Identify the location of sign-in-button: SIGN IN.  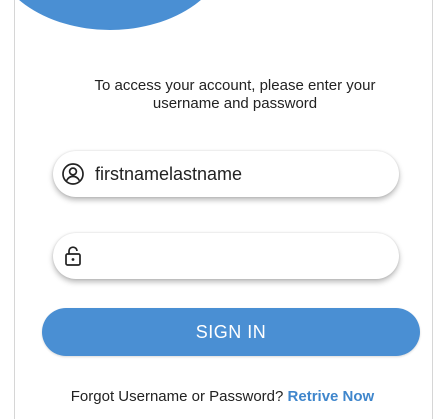
(231, 332).